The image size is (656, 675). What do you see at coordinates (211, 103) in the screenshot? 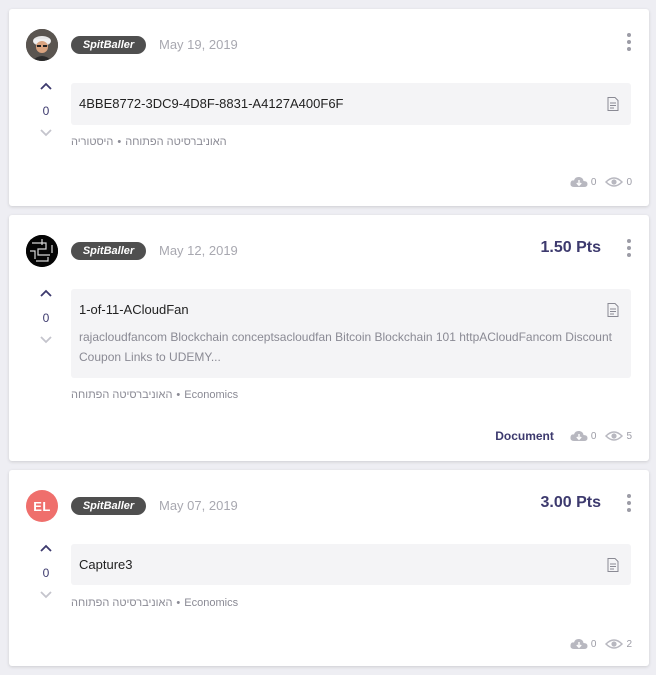
I see `document-title: 4BBE8772-3DC9-4D8F-8831-A4127A400F6F` at bounding box center [211, 103].